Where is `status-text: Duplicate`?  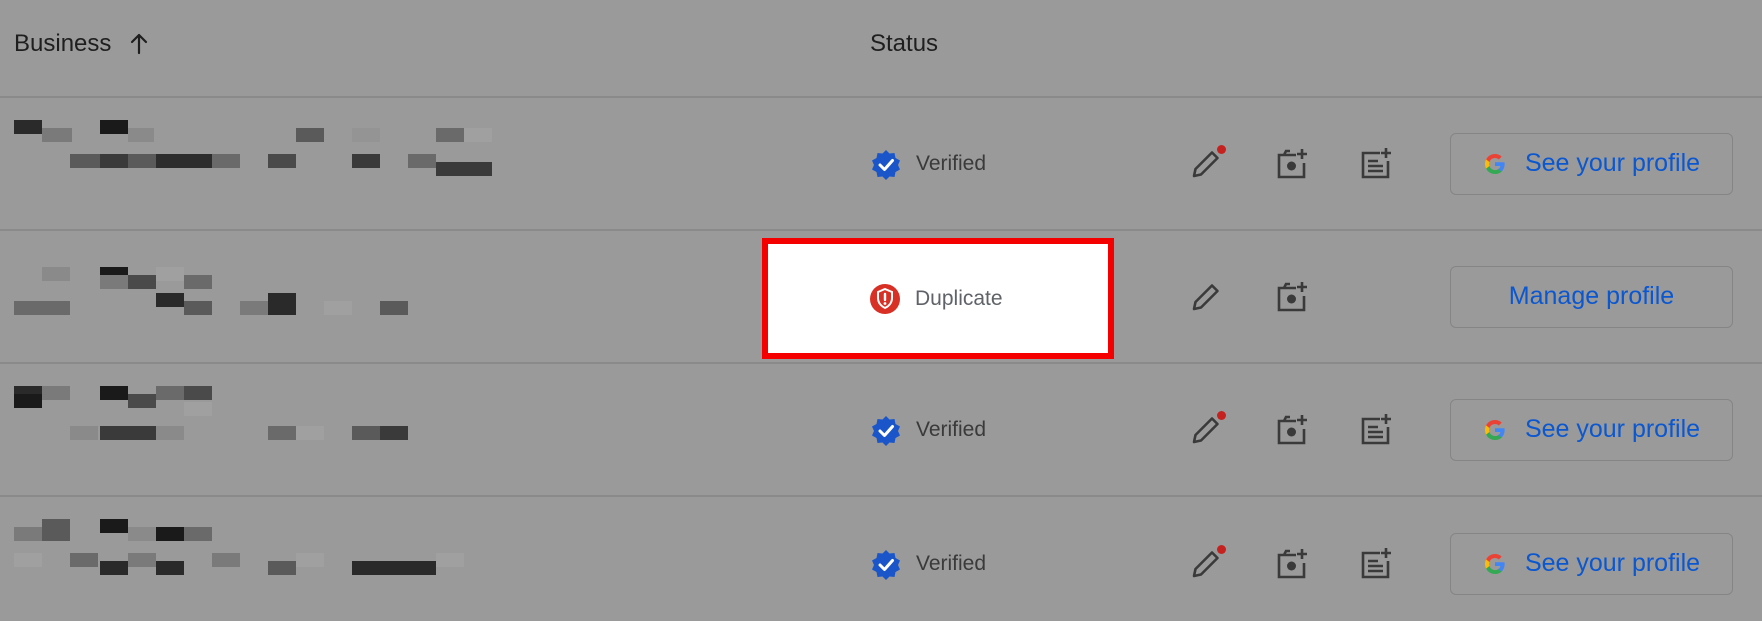 status-text: Duplicate is located at coordinates (959, 298).